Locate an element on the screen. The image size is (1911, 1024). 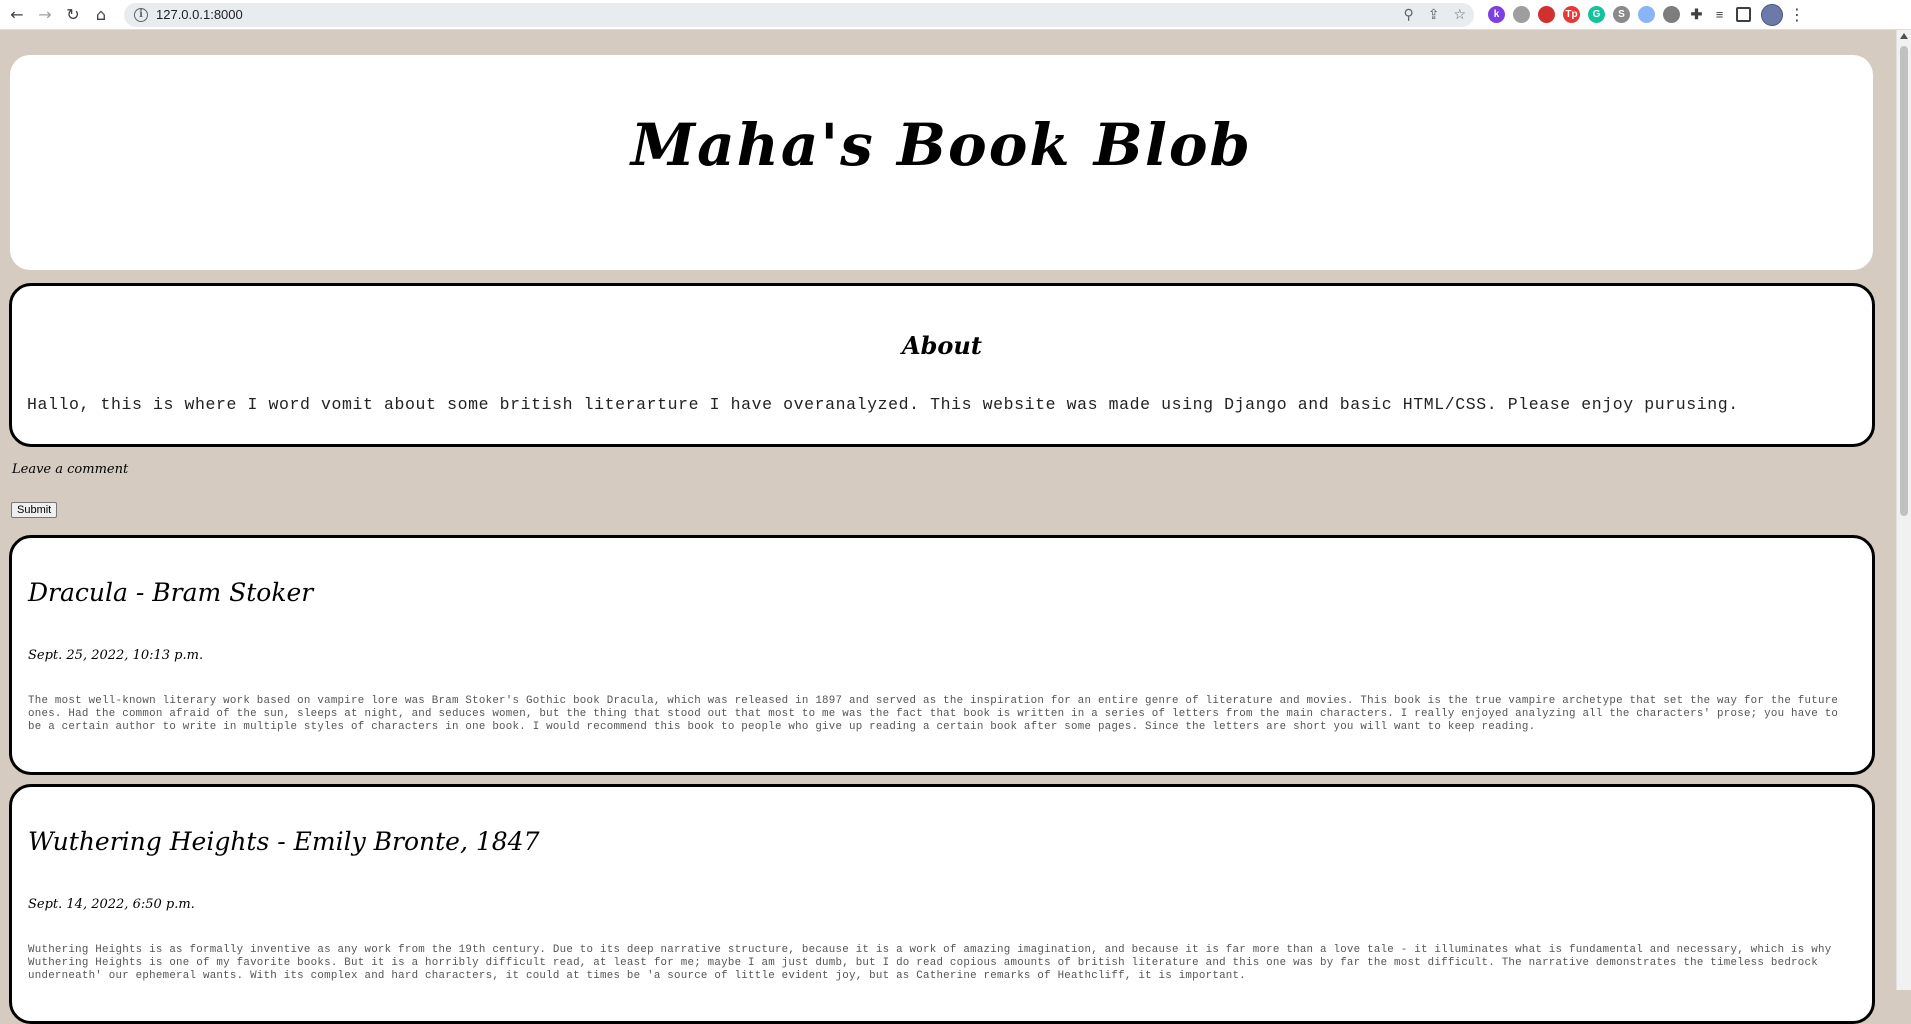
post-date: Sept. 25, 2022, 10:13 p.m. is located at coordinates (116, 655).